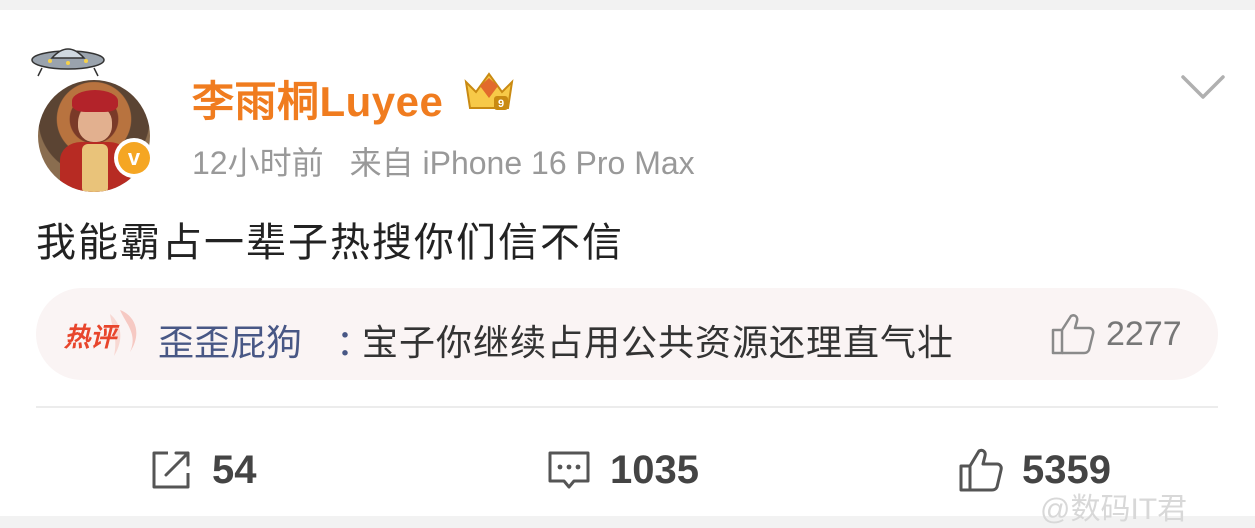 This screenshot has height=528, width=1255. Describe the element at coordinates (658, 342) in the screenshot. I see `hot-comment-text: 宝子你继续占用公共资源还理直气壮` at that location.